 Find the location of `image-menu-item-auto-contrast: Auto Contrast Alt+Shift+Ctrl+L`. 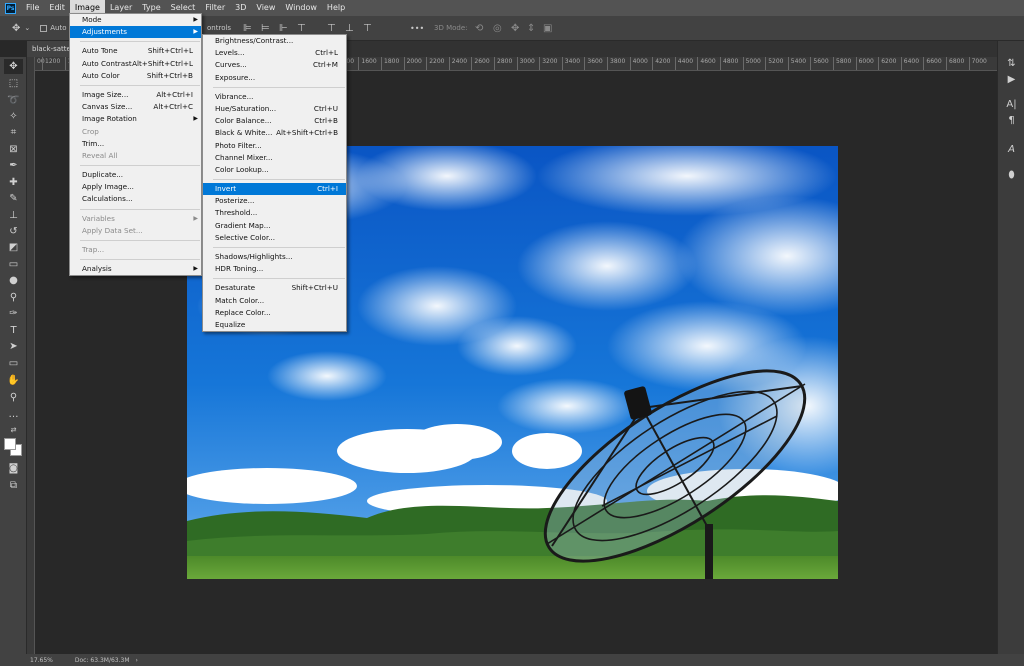

image-menu-item-auto-contrast: Auto Contrast Alt+Shift+Ctrl+L is located at coordinates (135, 64).